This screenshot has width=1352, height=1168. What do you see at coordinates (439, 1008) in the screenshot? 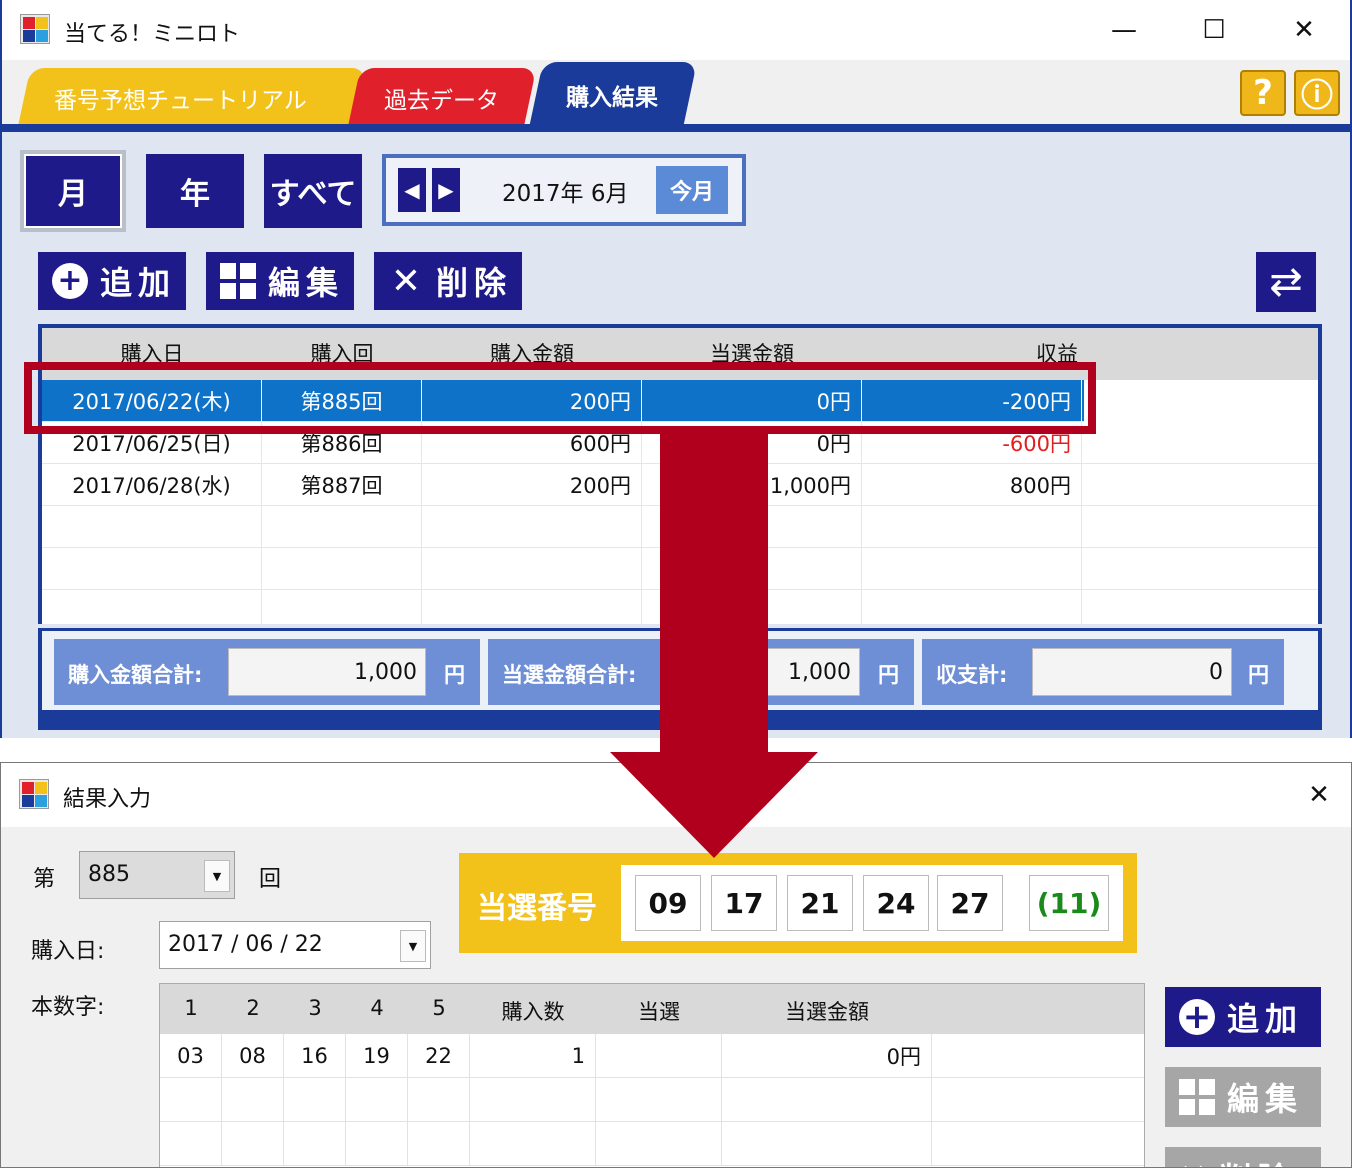
I see `col-header-n5: 5` at bounding box center [439, 1008].